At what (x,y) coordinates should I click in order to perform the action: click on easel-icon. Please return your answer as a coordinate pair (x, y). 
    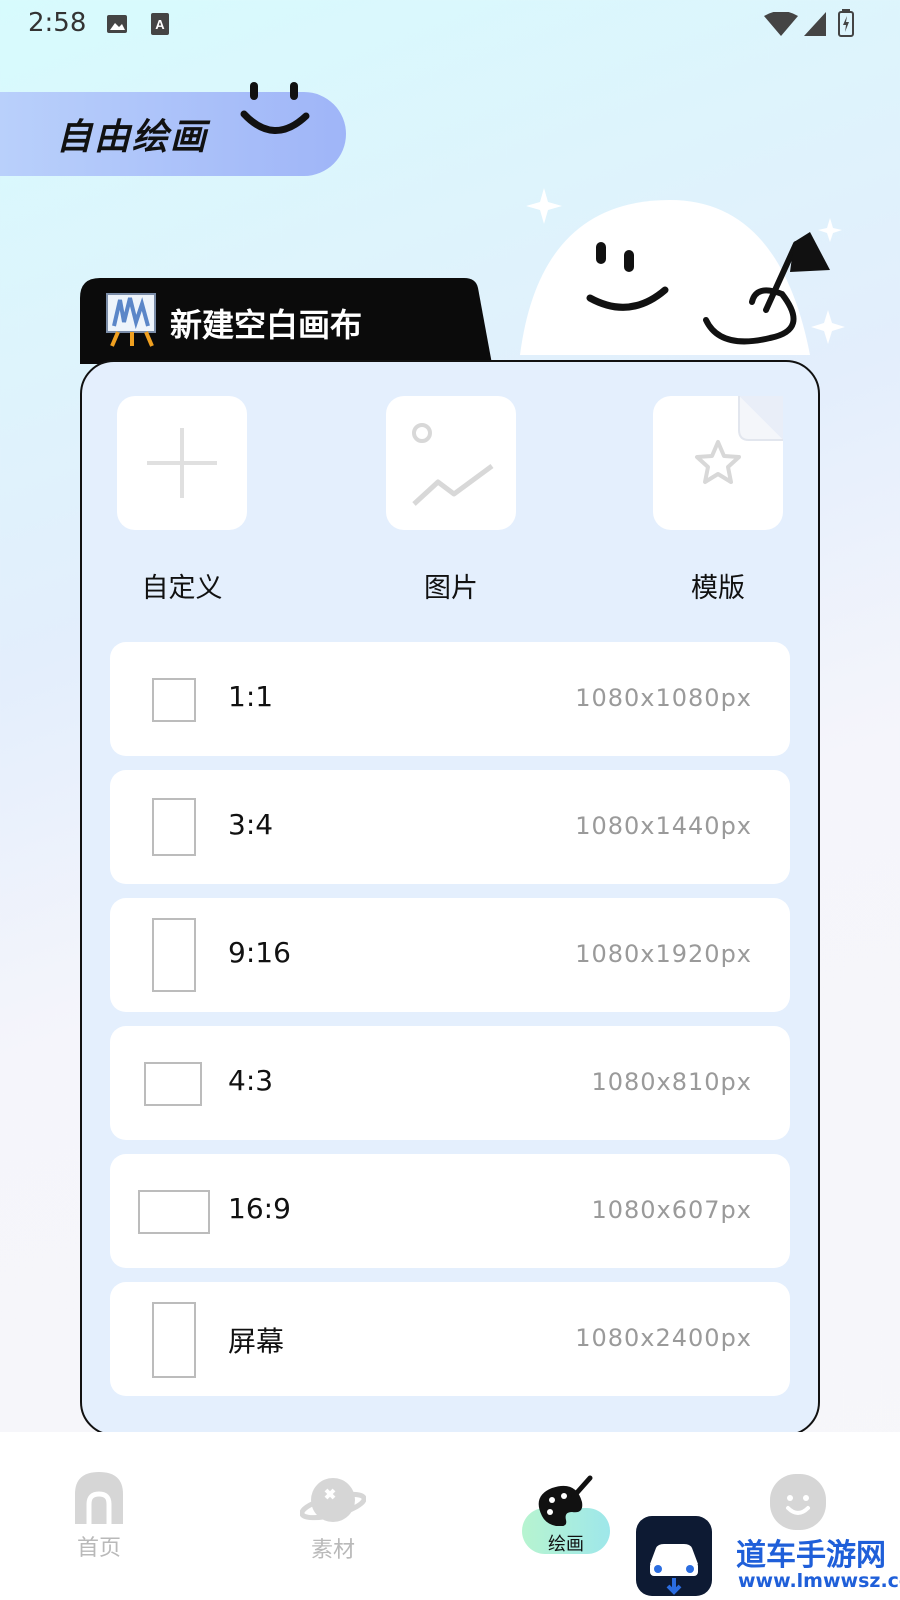
    Looking at the image, I should click on (131, 320).